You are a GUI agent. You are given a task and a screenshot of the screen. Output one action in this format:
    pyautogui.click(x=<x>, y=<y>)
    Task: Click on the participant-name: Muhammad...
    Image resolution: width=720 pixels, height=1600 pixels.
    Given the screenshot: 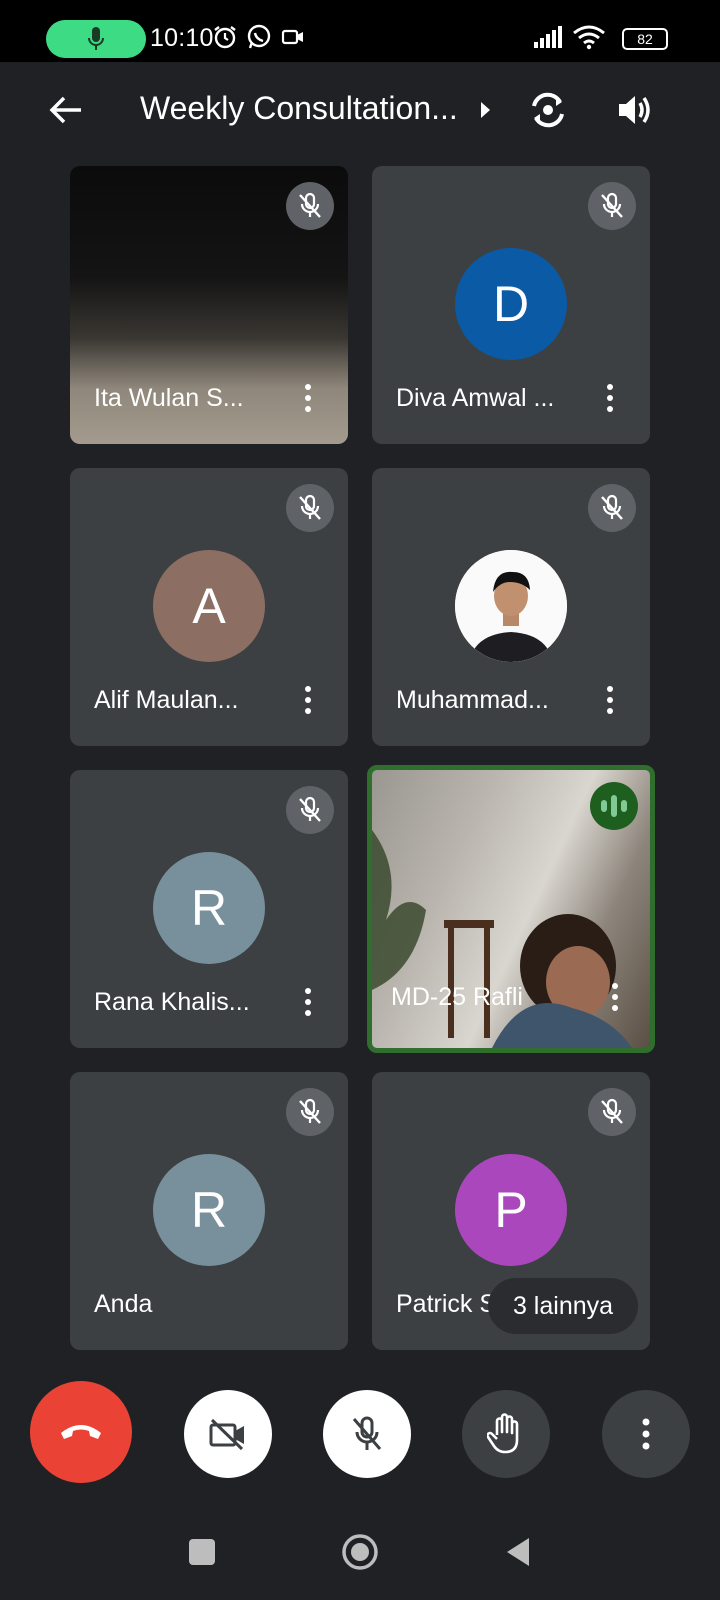 What is the action you would take?
    pyautogui.click(x=472, y=700)
    